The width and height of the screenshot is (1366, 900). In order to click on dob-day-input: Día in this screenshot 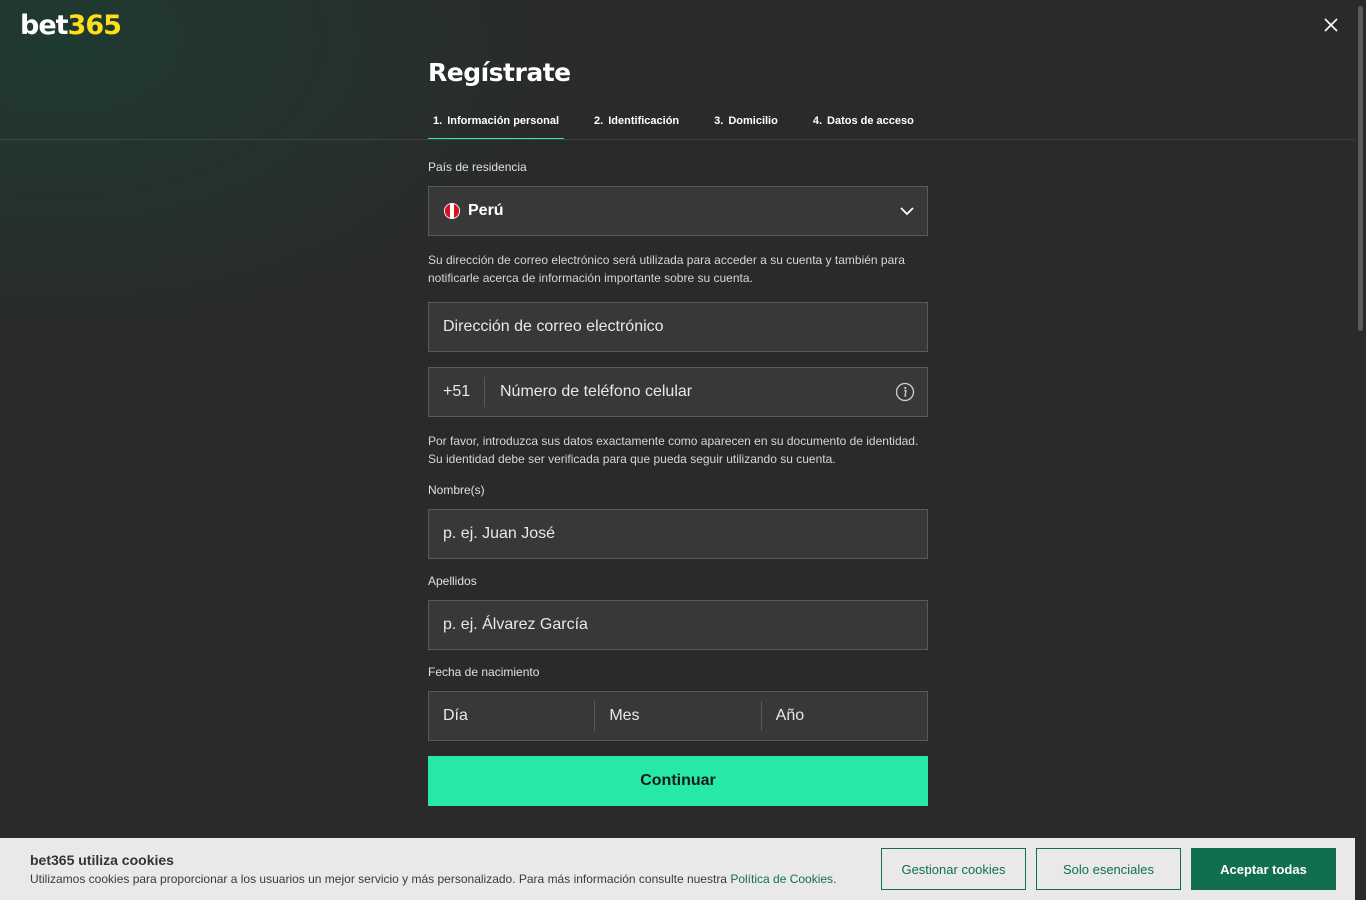, I will do `click(512, 716)`.